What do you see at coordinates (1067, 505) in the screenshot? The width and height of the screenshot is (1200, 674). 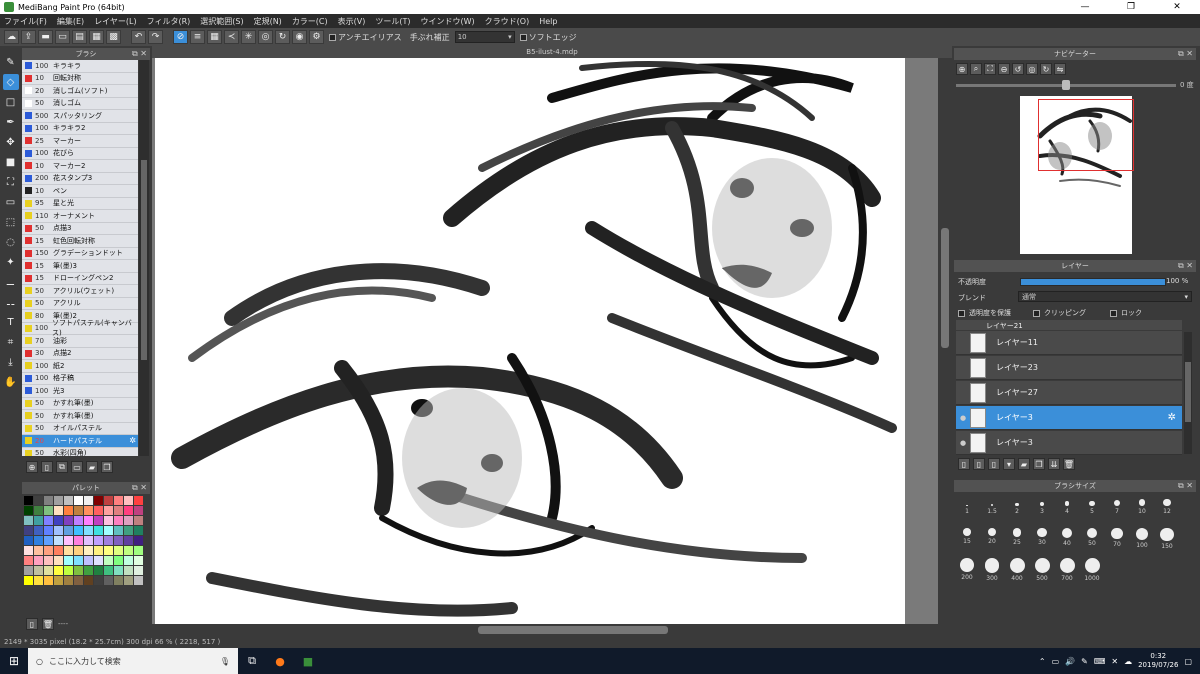 I see `brush-size-preset: 4` at bounding box center [1067, 505].